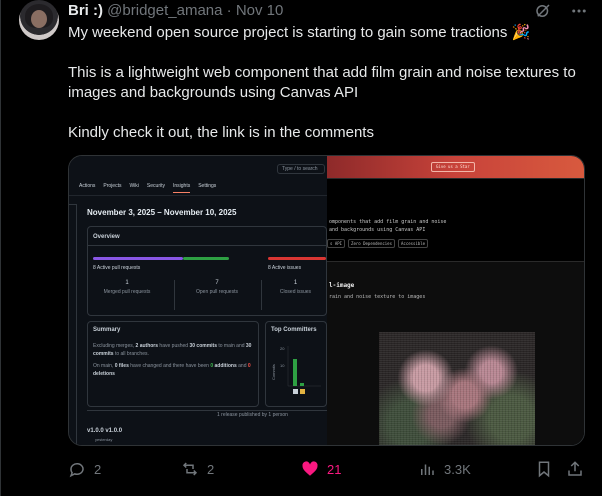 The width and height of the screenshot is (602, 496). What do you see at coordinates (104, 439) in the screenshot?
I see `release-date: yesterday` at bounding box center [104, 439].